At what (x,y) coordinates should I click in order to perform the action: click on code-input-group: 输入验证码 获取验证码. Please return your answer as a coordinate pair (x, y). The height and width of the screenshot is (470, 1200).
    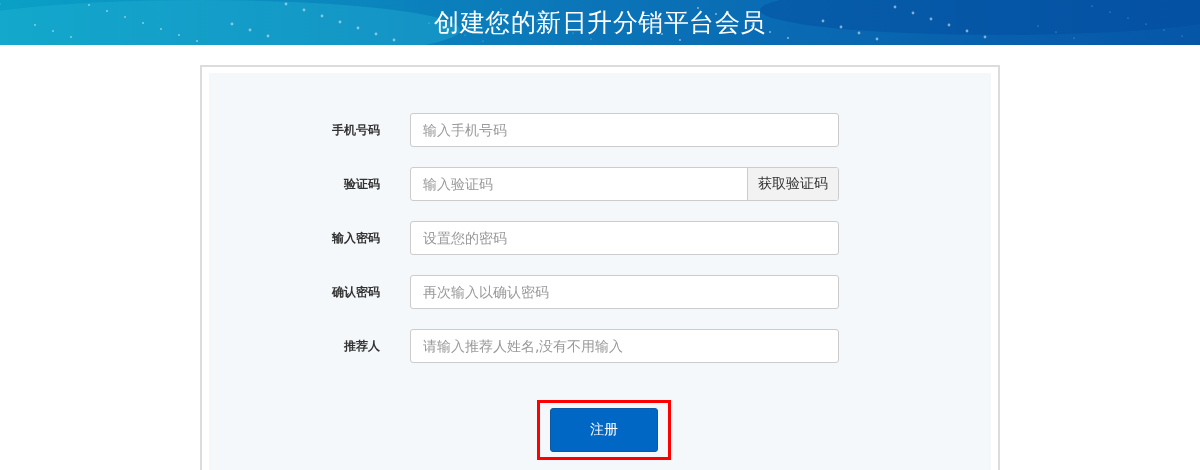
    Looking at the image, I should click on (624, 184).